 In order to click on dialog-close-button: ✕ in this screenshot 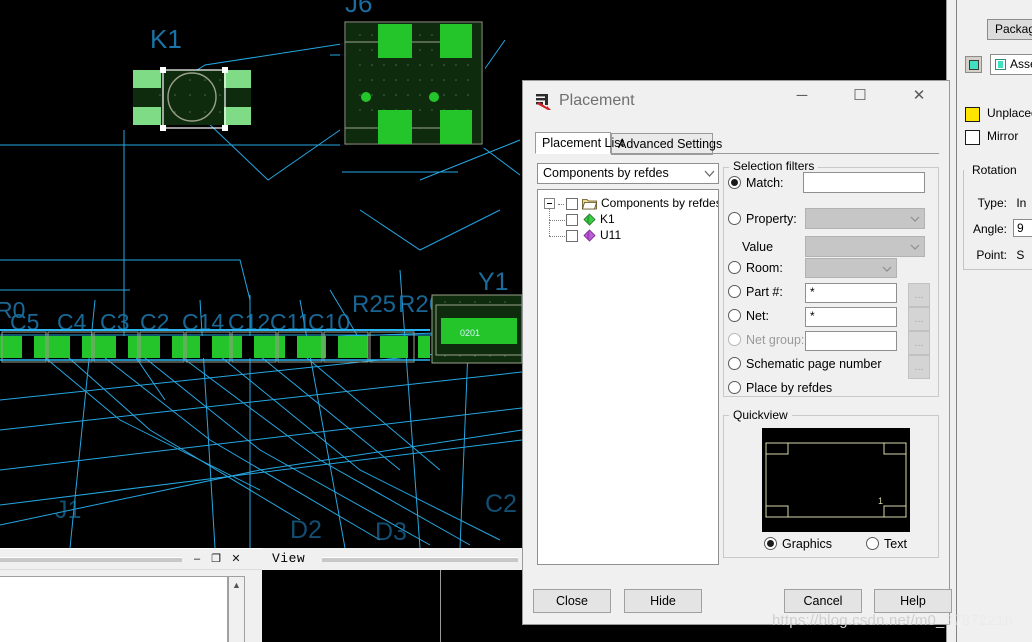, I will do `click(919, 96)`.